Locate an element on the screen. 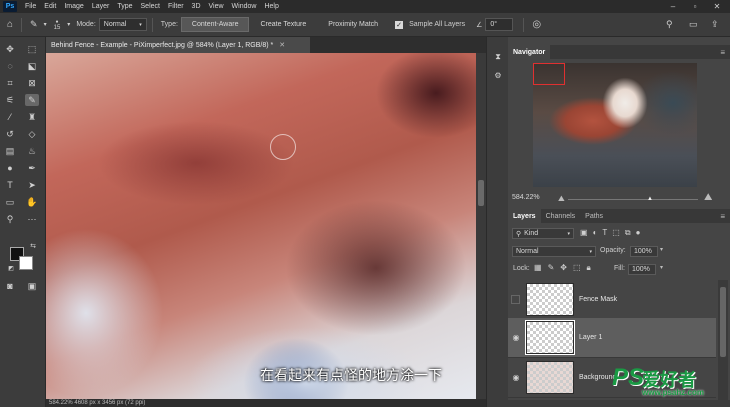 The width and height of the screenshot is (730, 407). marquee-tool-icon: ⬚ is located at coordinates (32, 49).